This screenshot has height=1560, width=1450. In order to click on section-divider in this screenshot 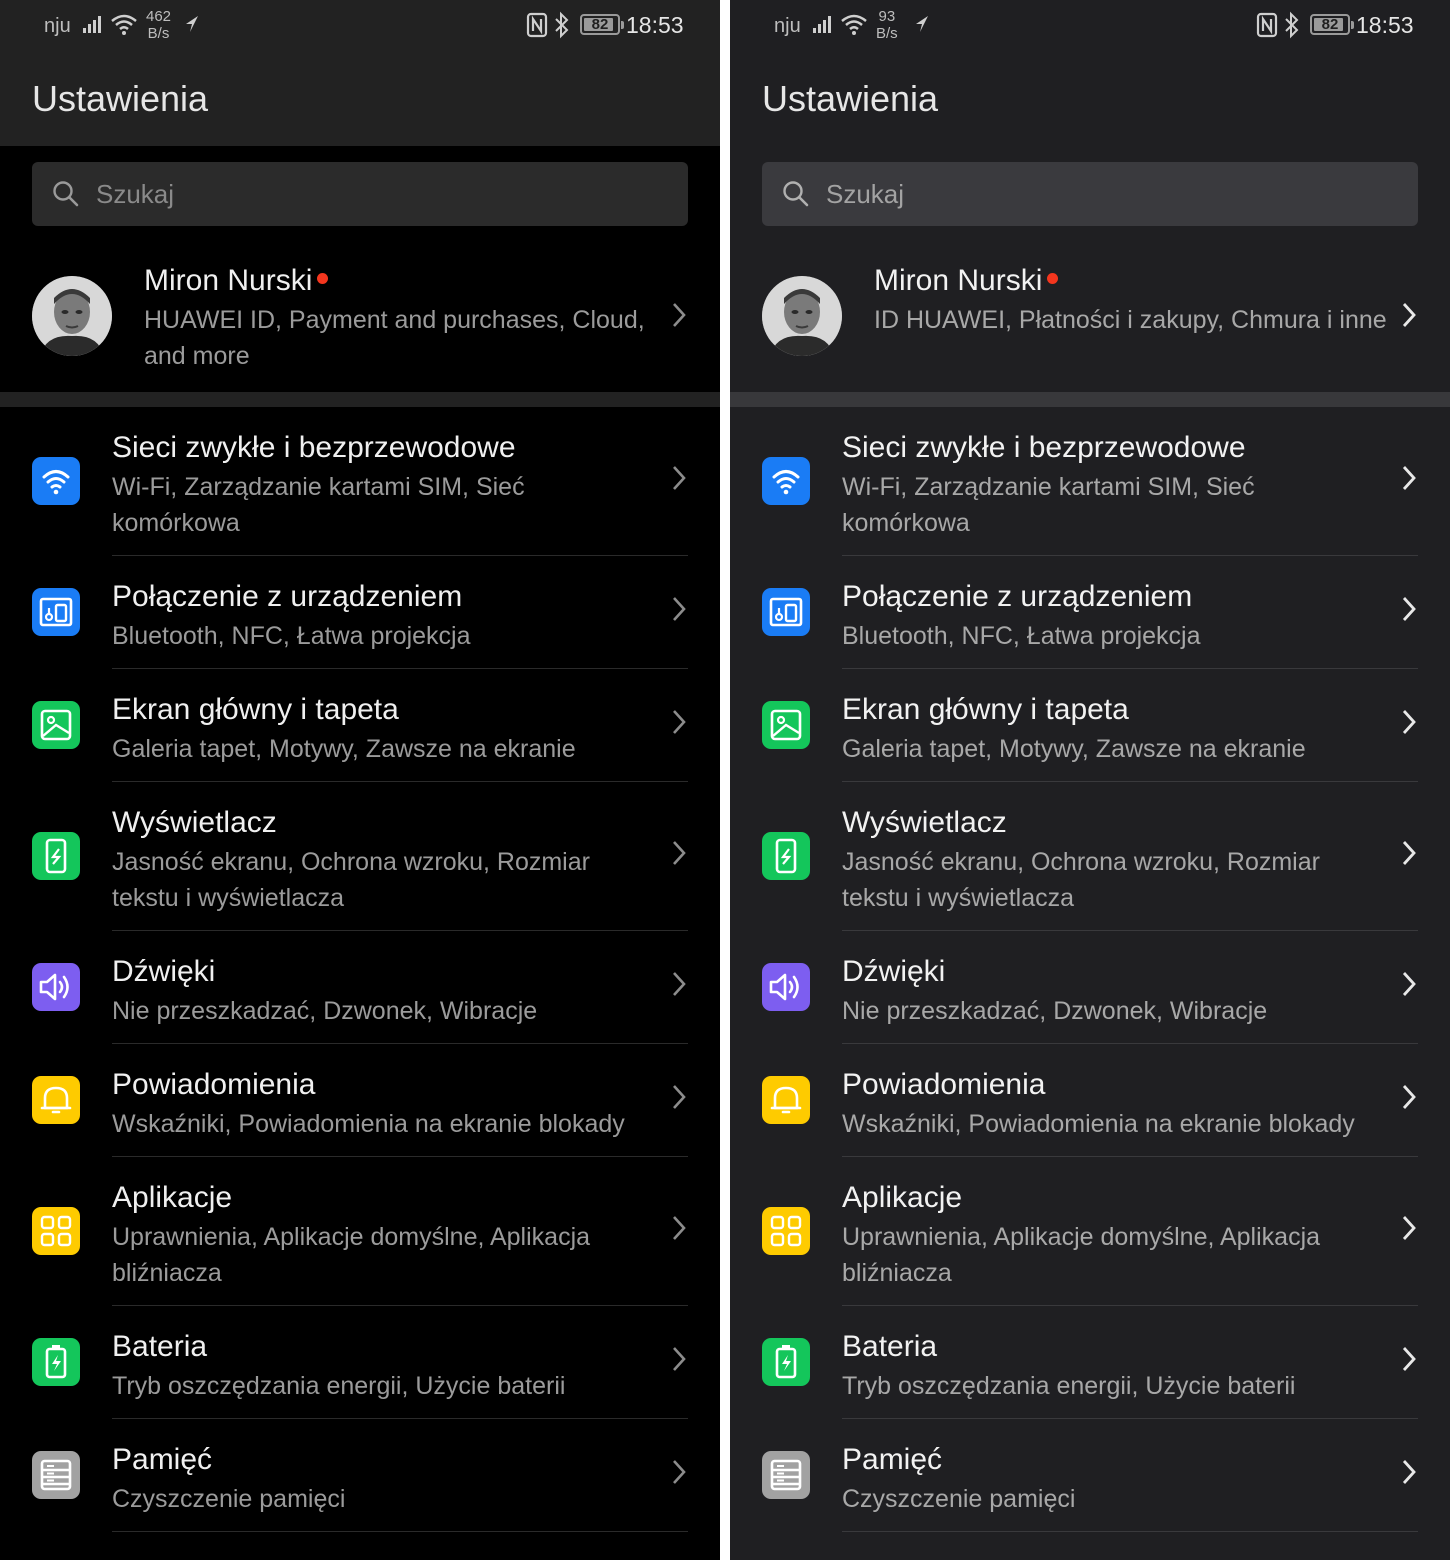, I will do `click(360, 399)`.